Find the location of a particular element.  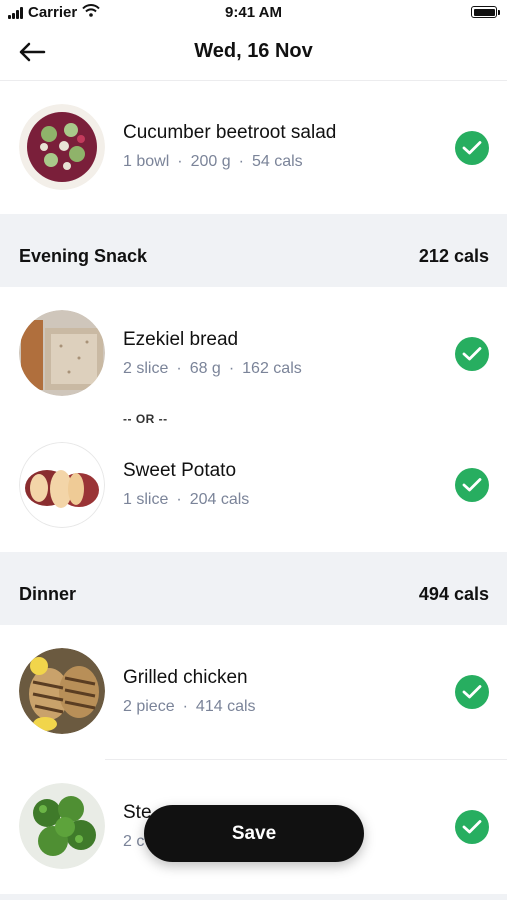

food-item-sweet-potato: Sweet Potato 1 slice · 204 cals is located at coordinates (253, 491).